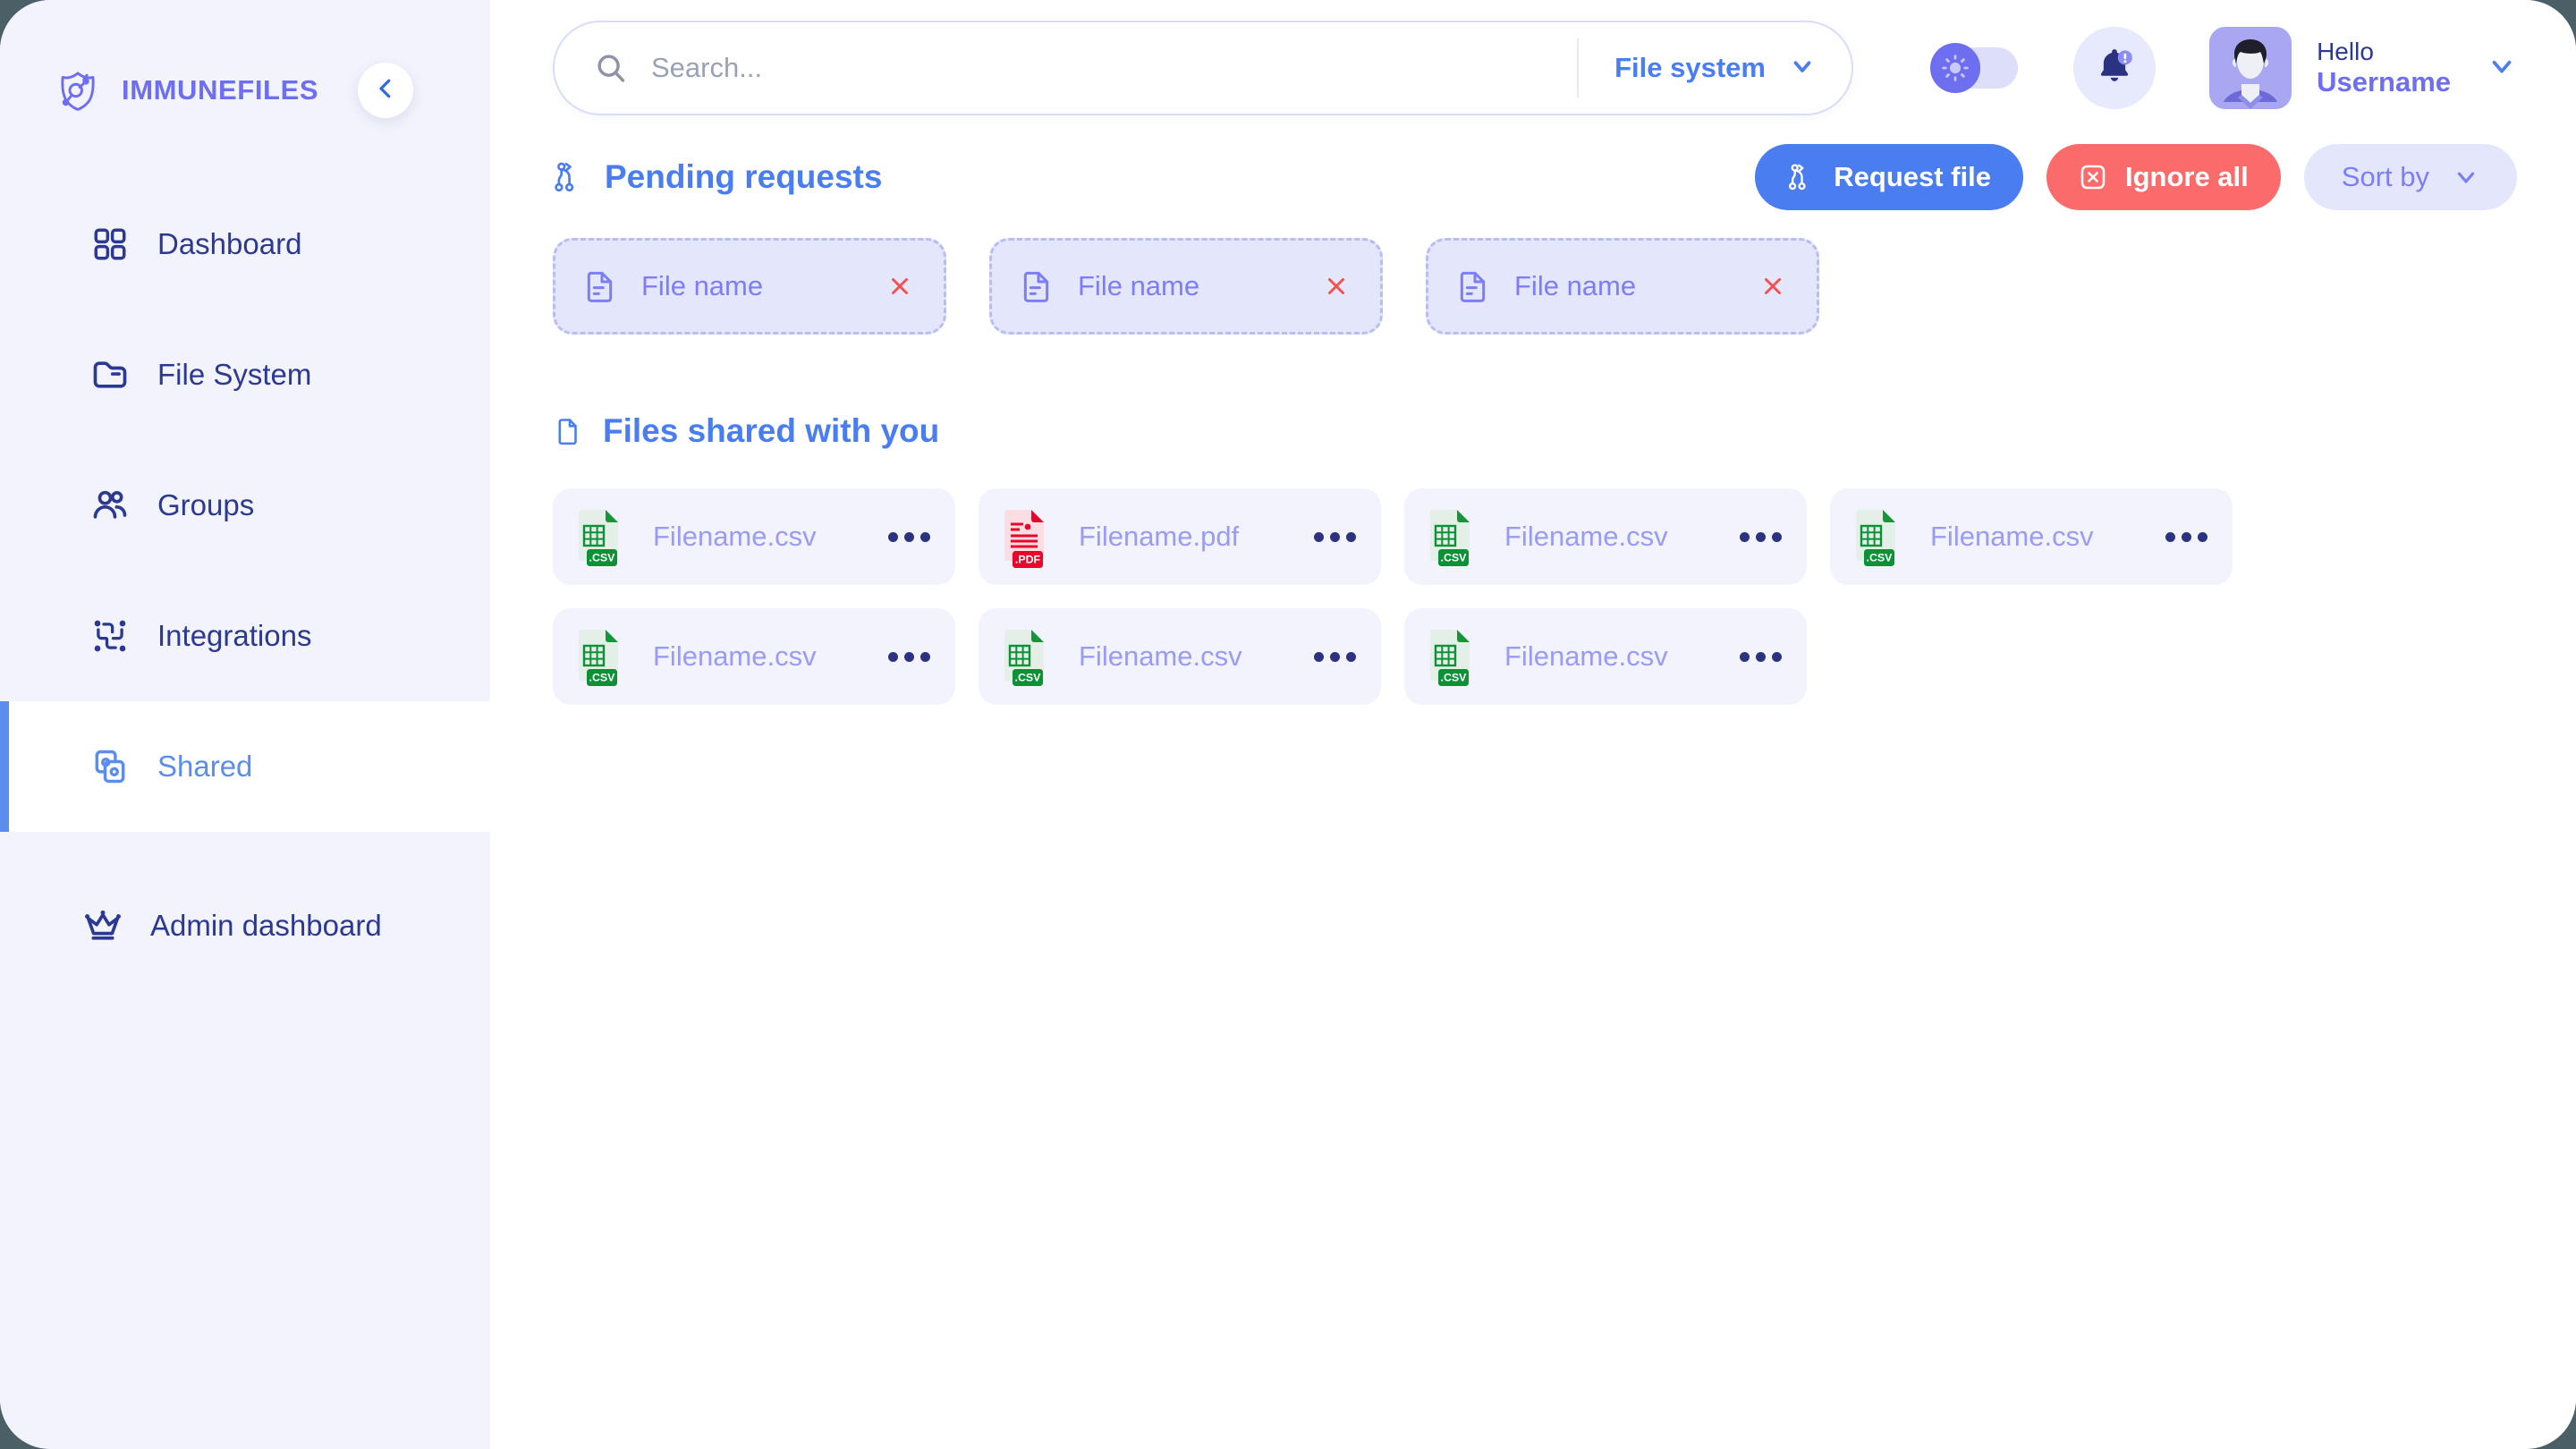 Image resolution: width=2576 pixels, height=1449 pixels. I want to click on search-scope-label: File system, so click(1690, 67).